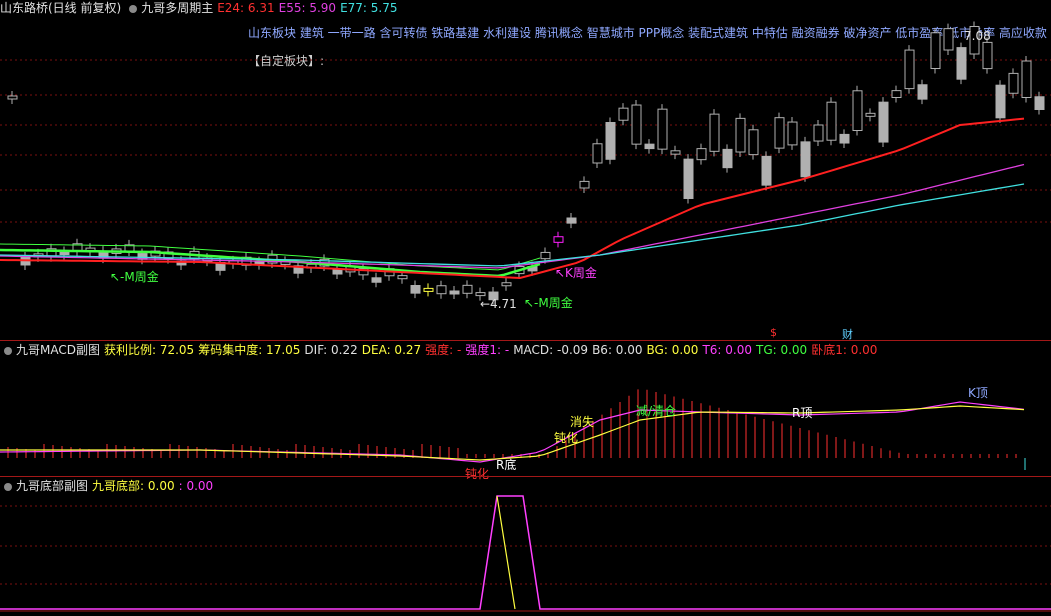 The height and width of the screenshot is (616, 1051). What do you see at coordinates (512, 433) in the screenshot?
I see `dea-line` at bounding box center [512, 433].